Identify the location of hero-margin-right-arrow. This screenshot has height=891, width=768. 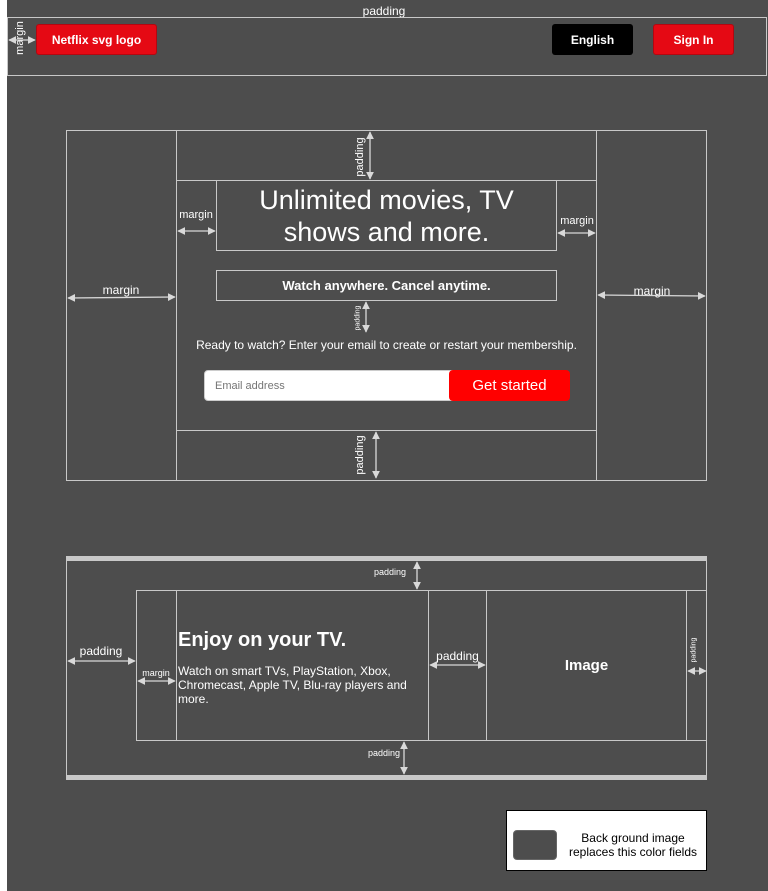
(651, 295).